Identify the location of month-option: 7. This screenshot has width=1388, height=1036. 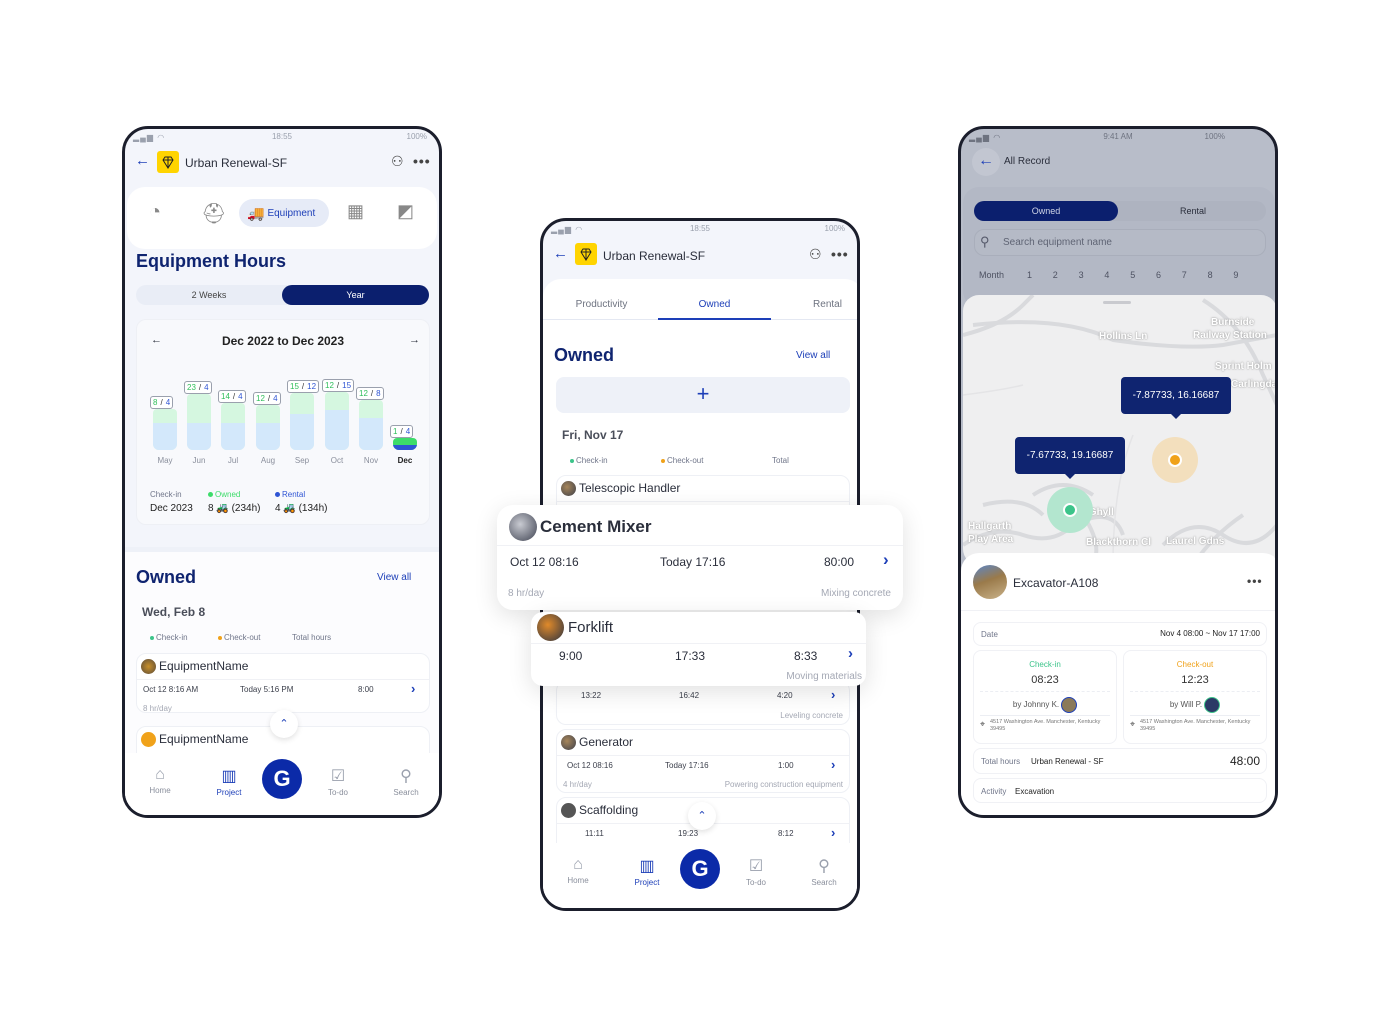
(1184, 275).